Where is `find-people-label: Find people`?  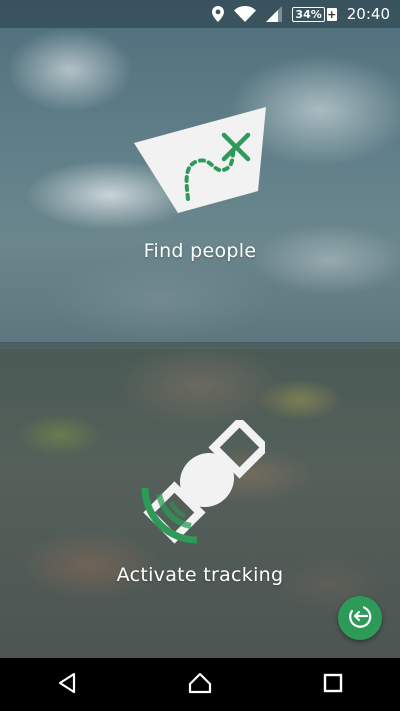 find-people-label: Find people is located at coordinates (200, 251).